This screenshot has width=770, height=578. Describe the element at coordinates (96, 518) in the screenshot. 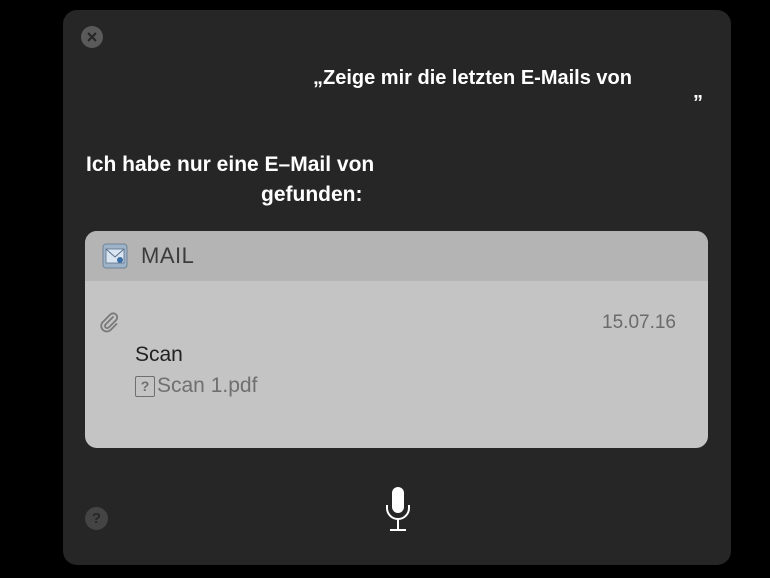

I see `help-button: ?` at that location.